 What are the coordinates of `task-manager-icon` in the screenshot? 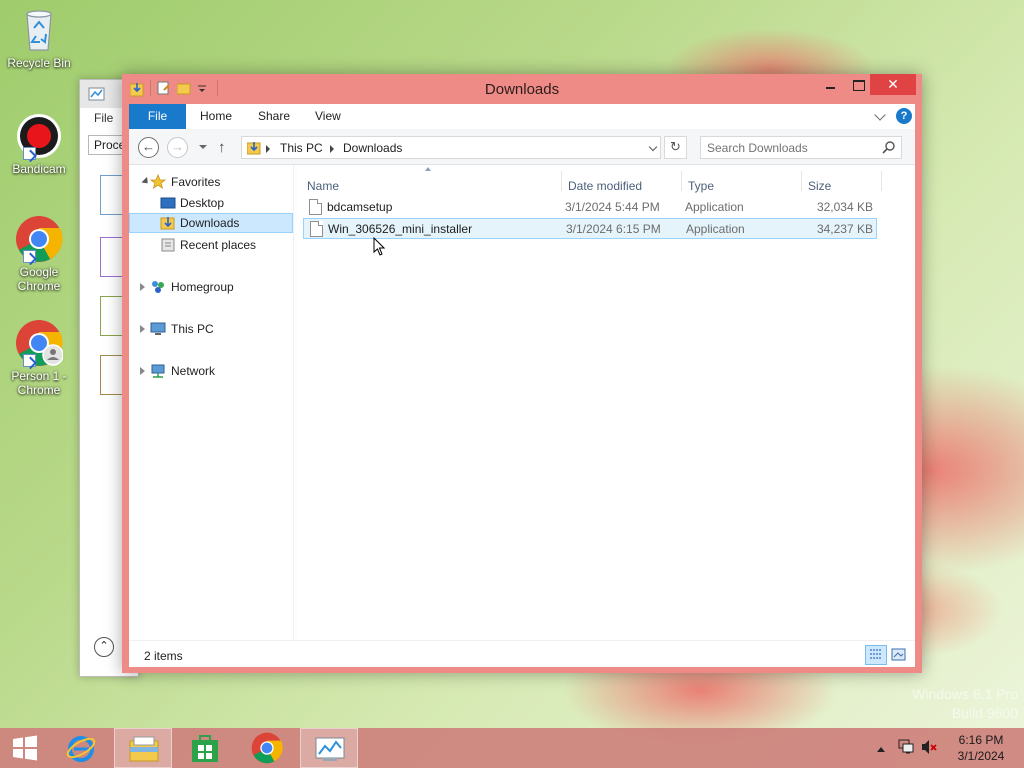 It's located at (96, 94).